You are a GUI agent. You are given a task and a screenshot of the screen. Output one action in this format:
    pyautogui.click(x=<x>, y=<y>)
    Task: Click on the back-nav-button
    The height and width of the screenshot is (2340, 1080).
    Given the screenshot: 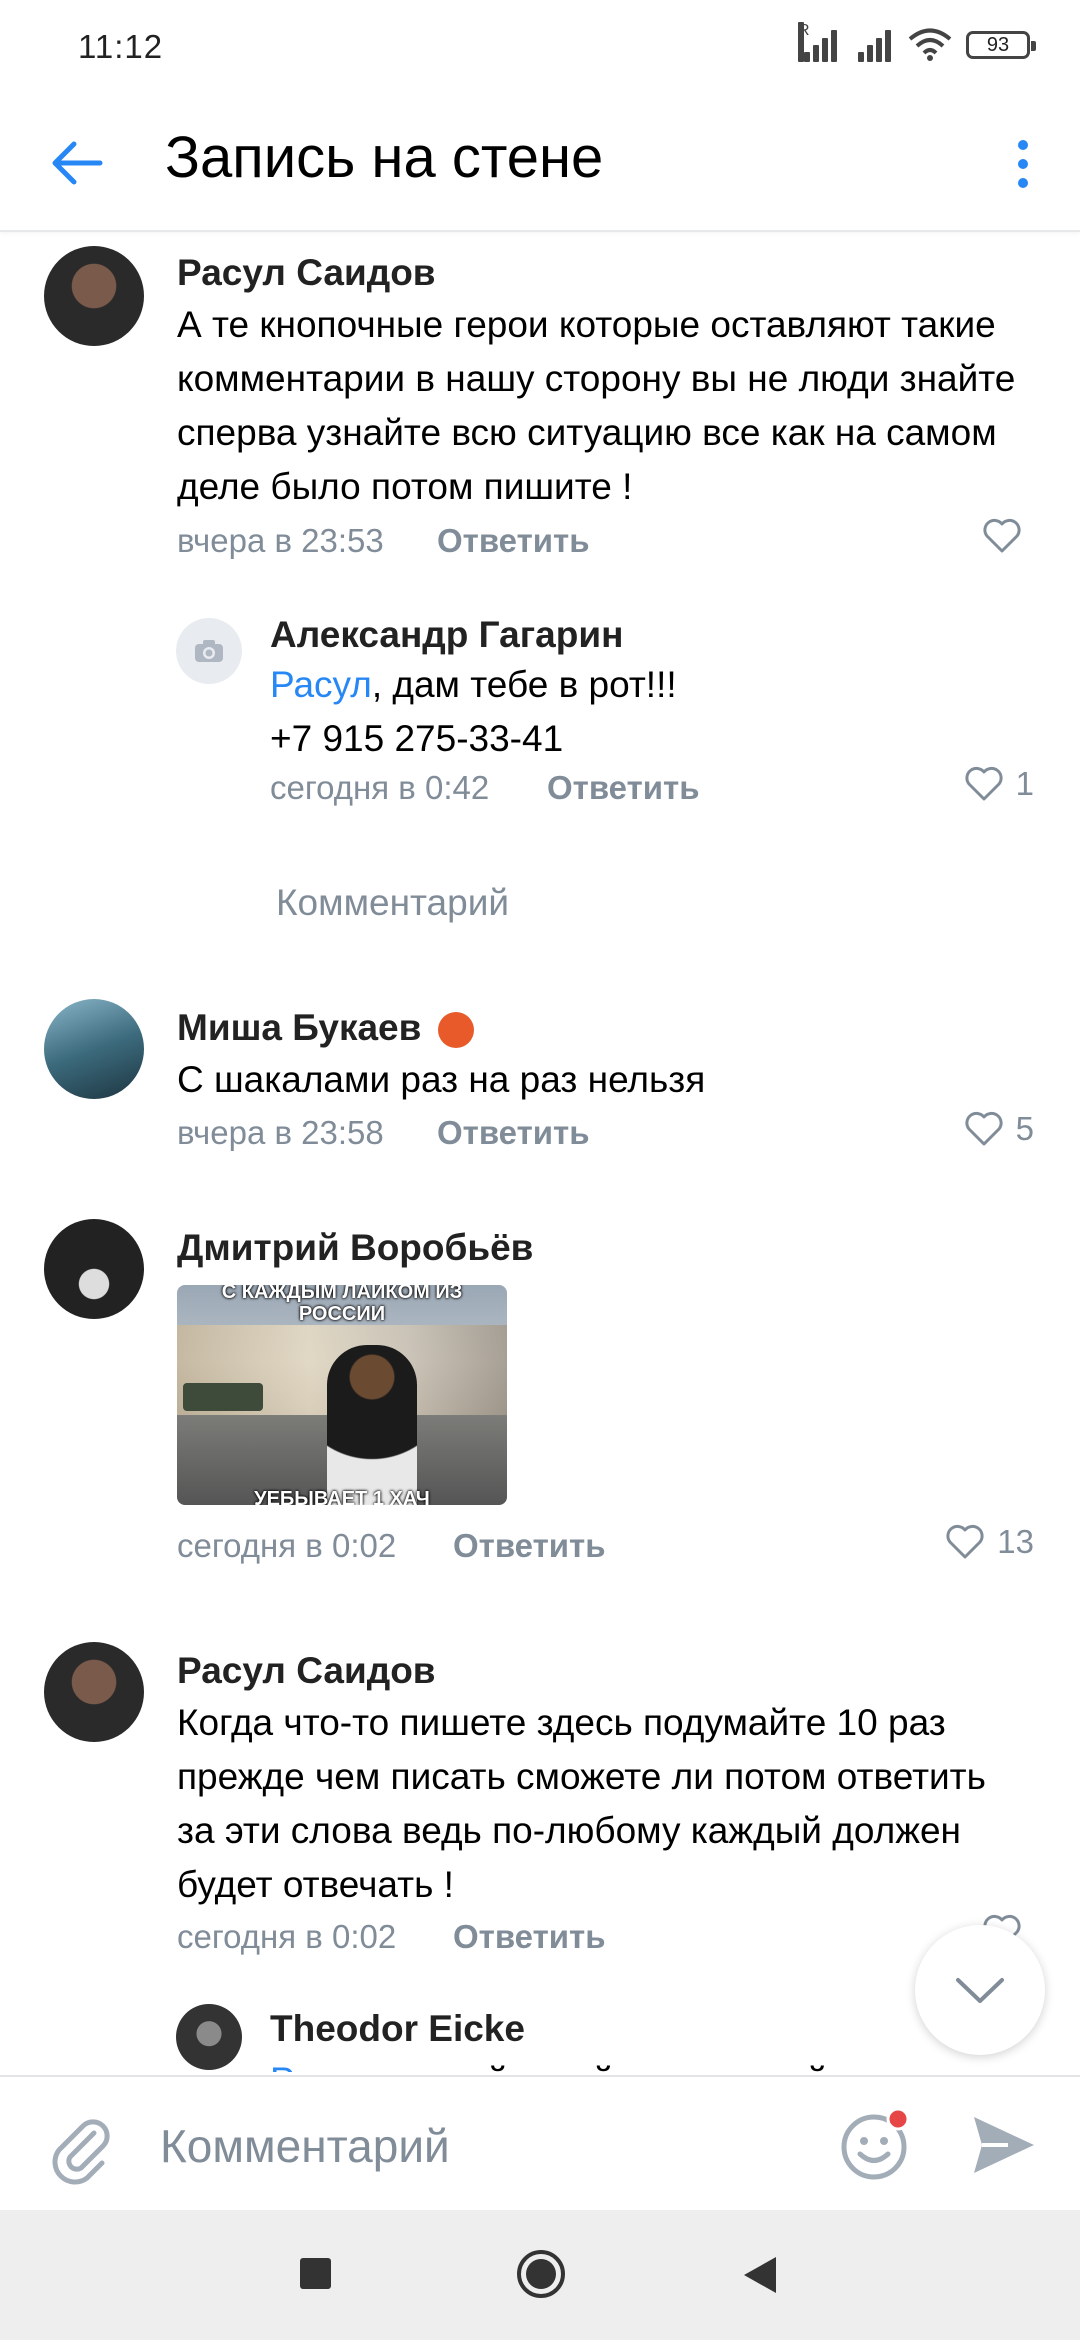 What is the action you would take?
    pyautogui.click(x=760, y=2275)
    